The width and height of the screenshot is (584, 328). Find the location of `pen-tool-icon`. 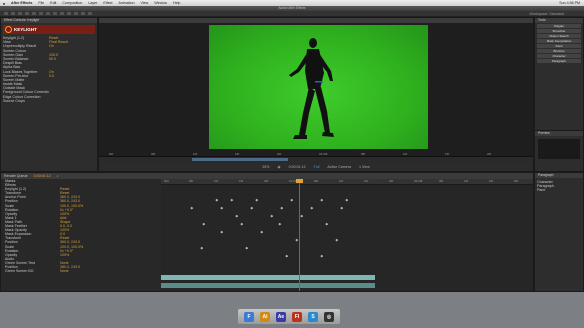

pen-tool-icon is located at coordinates (55, 13).